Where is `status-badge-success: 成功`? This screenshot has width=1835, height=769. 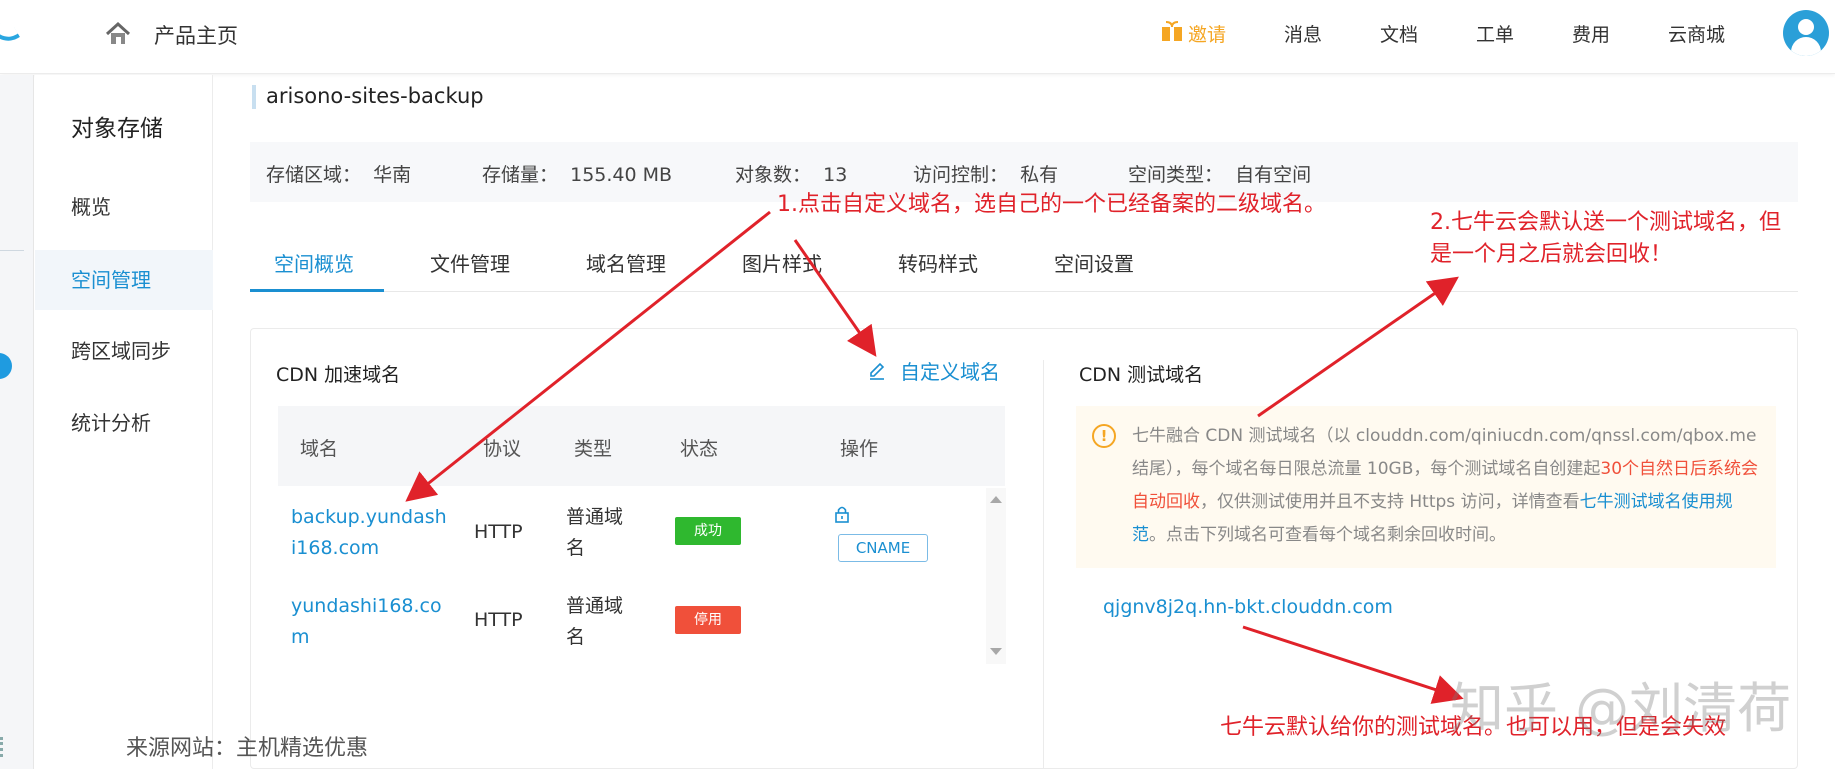
status-badge-success: 成功 is located at coordinates (708, 531).